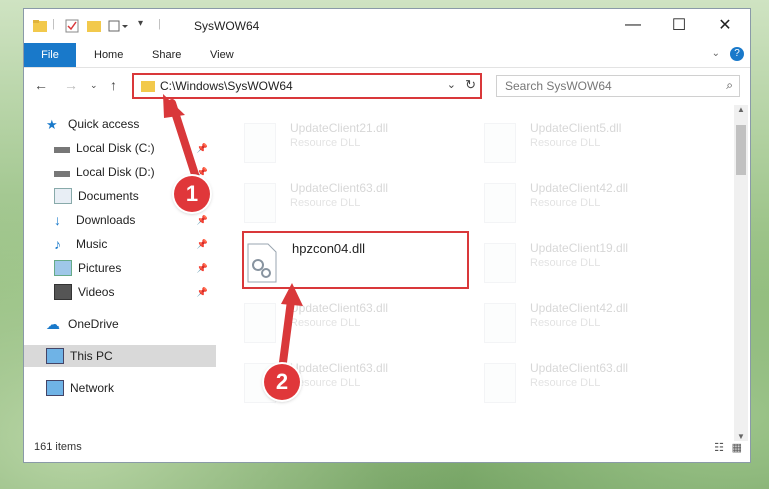 The height and width of the screenshot is (489, 769). Describe the element at coordinates (282, 382) in the screenshot. I see `step-badge-2: 2` at that location.